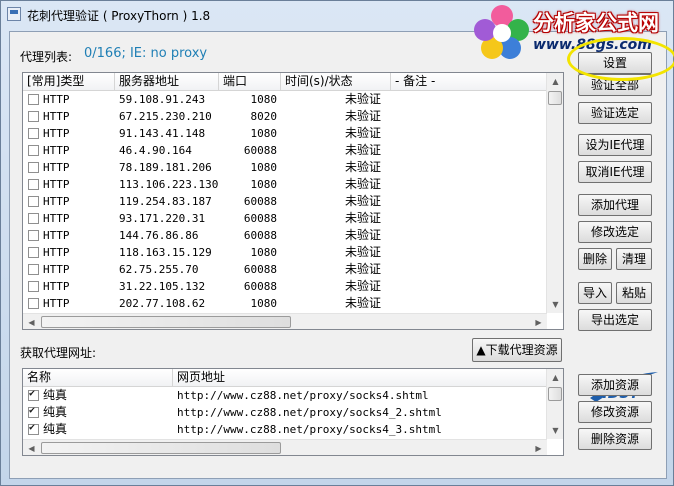 The image size is (674, 486). Describe the element at coordinates (309, 412) in the screenshot. I see `source-url: http://www.cz88.net/proxy/socks4_2.shtml` at that location.